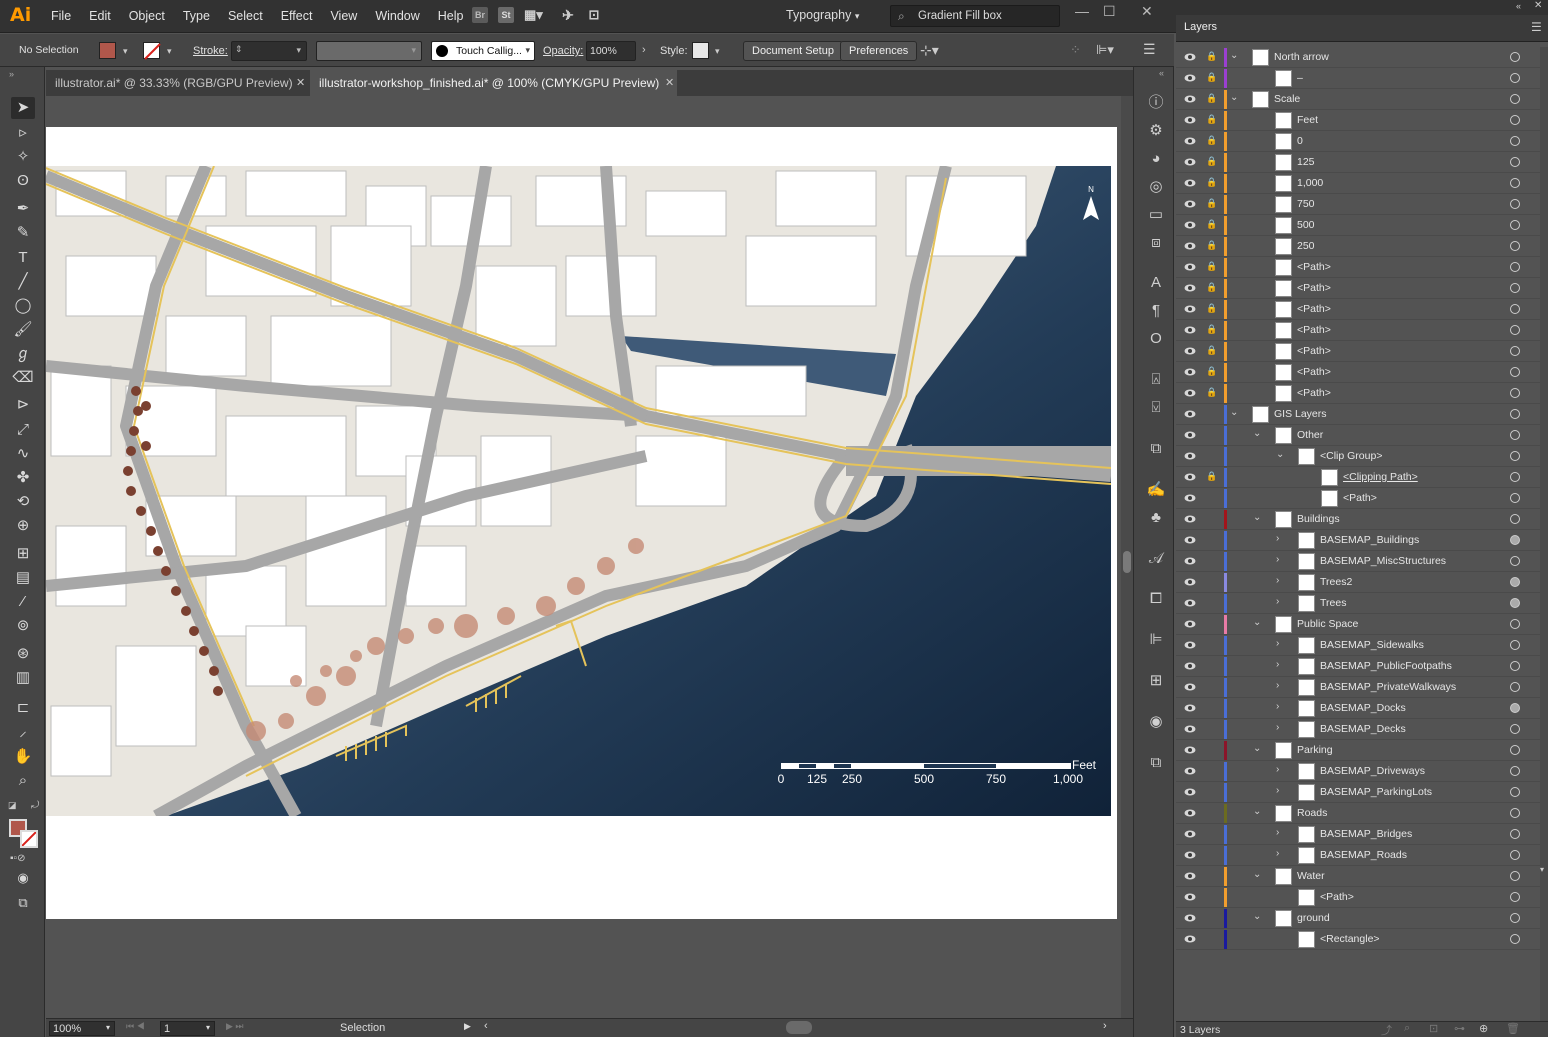 Image resolution: width=1548 pixels, height=1037 pixels. Describe the element at coordinates (1156, 681) in the screenshot. I see `transform-panel-icon: ⊞` at that location.